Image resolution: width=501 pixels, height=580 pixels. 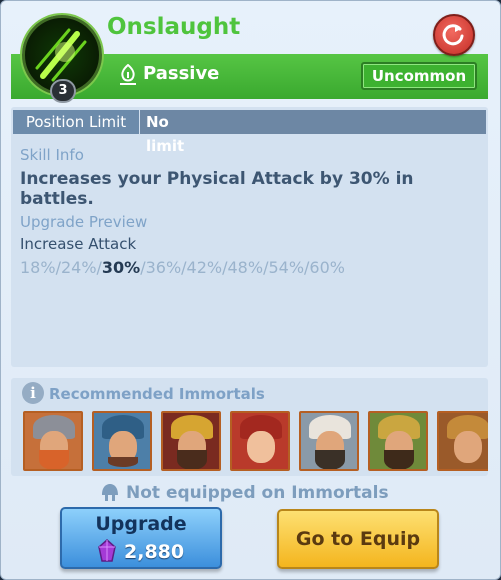 I want to click on upgrade-cost-value: 2,880, so click(x=154, y=552).